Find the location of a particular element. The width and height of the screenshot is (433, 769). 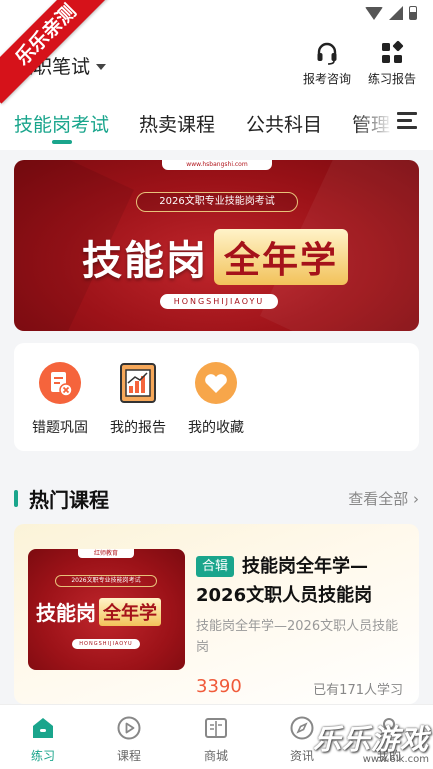

consult-label: 报考咨询 is located at coordinates (326, 79).